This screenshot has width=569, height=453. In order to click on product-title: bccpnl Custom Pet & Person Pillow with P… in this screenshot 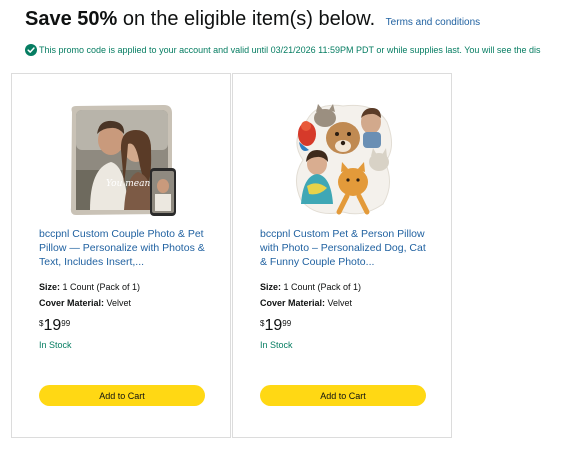, I will do `click(345, 248)`.